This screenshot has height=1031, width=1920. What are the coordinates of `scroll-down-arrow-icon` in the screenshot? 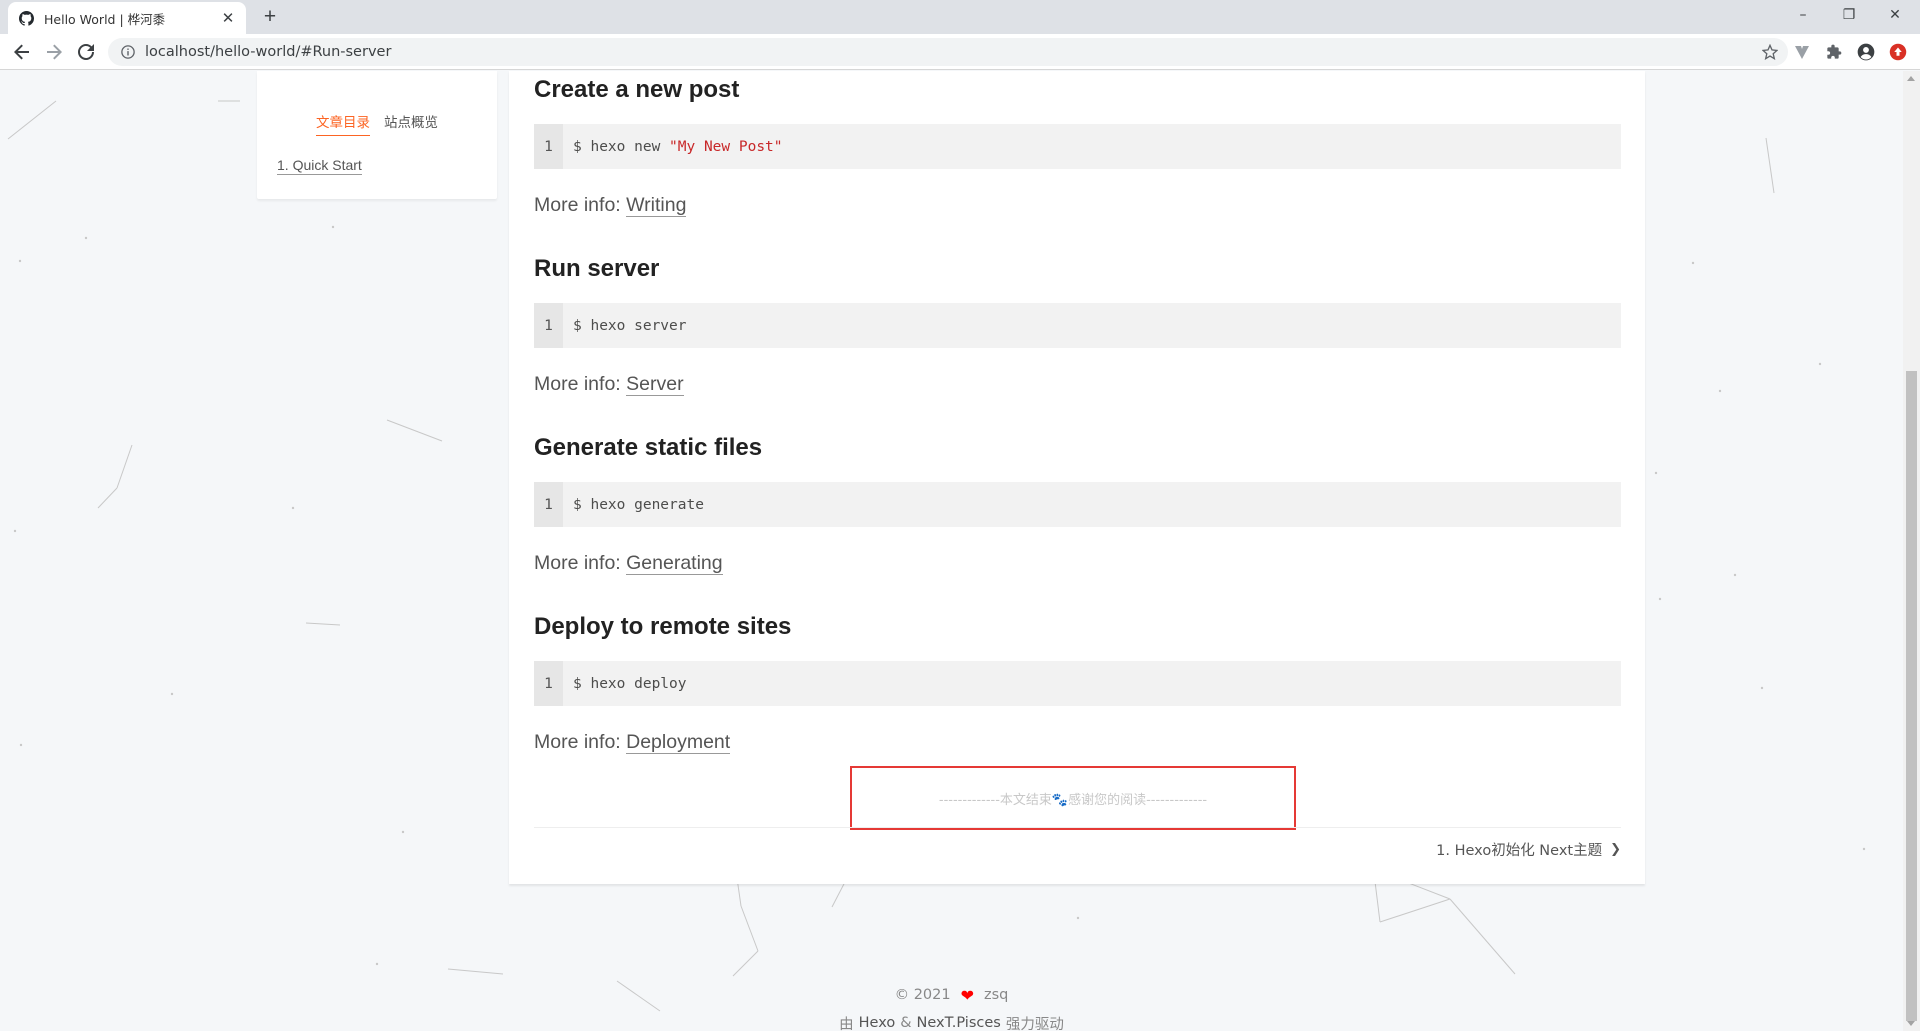 It's located at (1911, 1023).